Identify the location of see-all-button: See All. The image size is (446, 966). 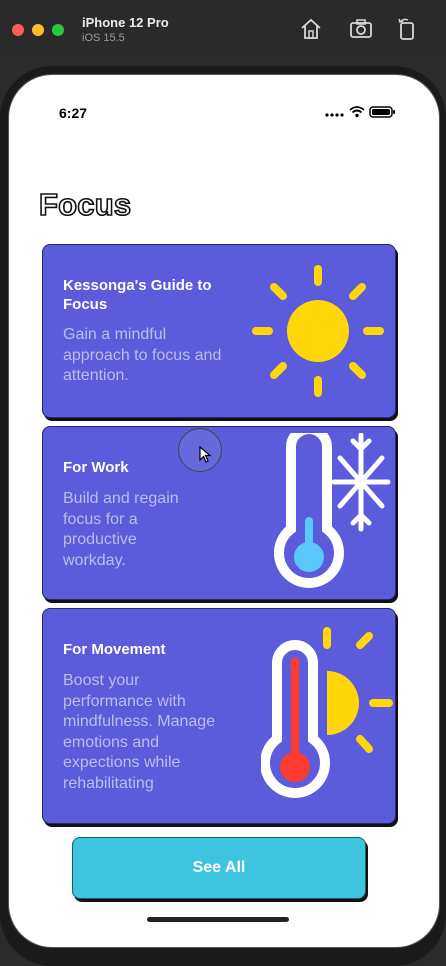
(219, 868).